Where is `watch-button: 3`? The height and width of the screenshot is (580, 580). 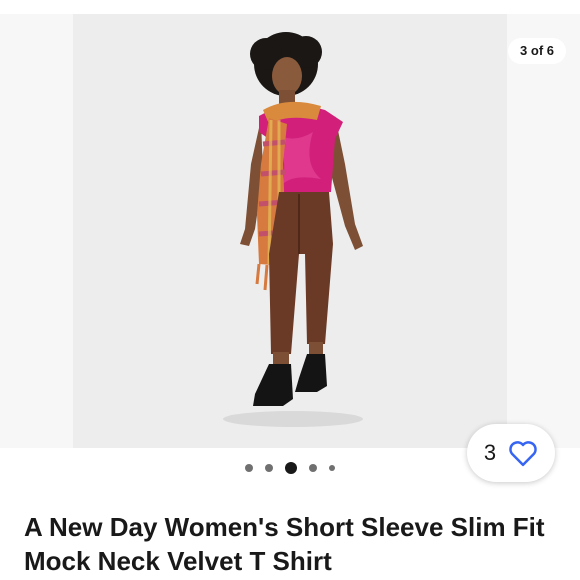 watch-button: 3 is located at coordinates (511, 453).